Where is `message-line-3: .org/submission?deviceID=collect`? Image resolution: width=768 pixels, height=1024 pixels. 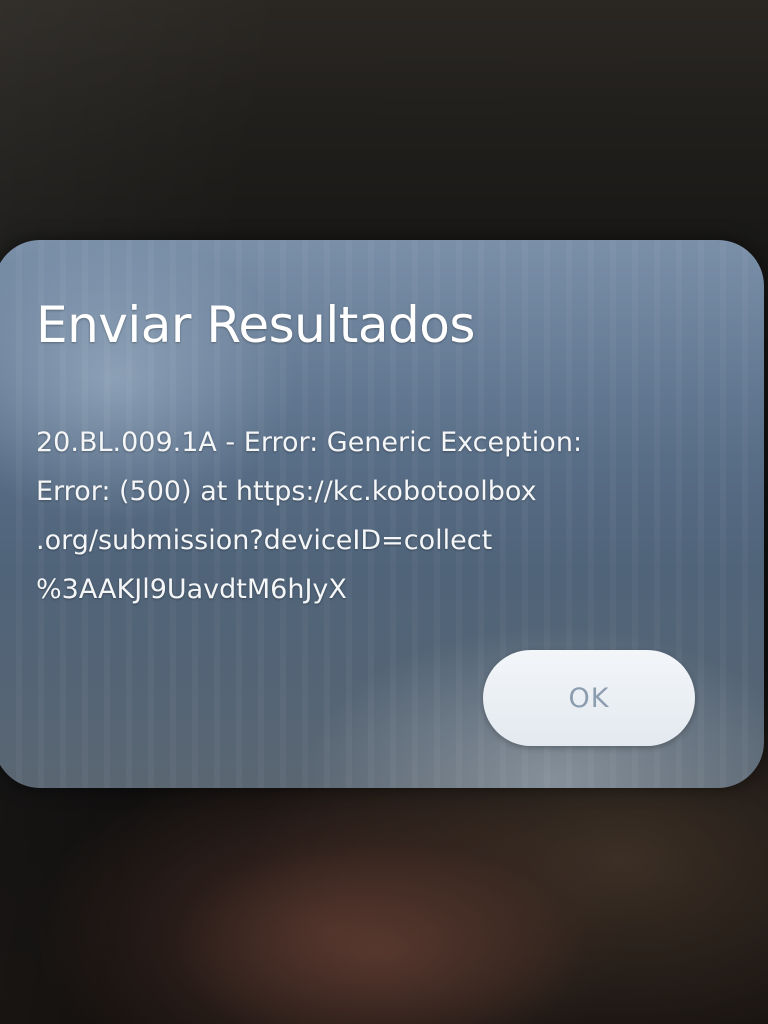 message-line-3: .org/submission?deviceID=collect is located at coordinates (264, 540).